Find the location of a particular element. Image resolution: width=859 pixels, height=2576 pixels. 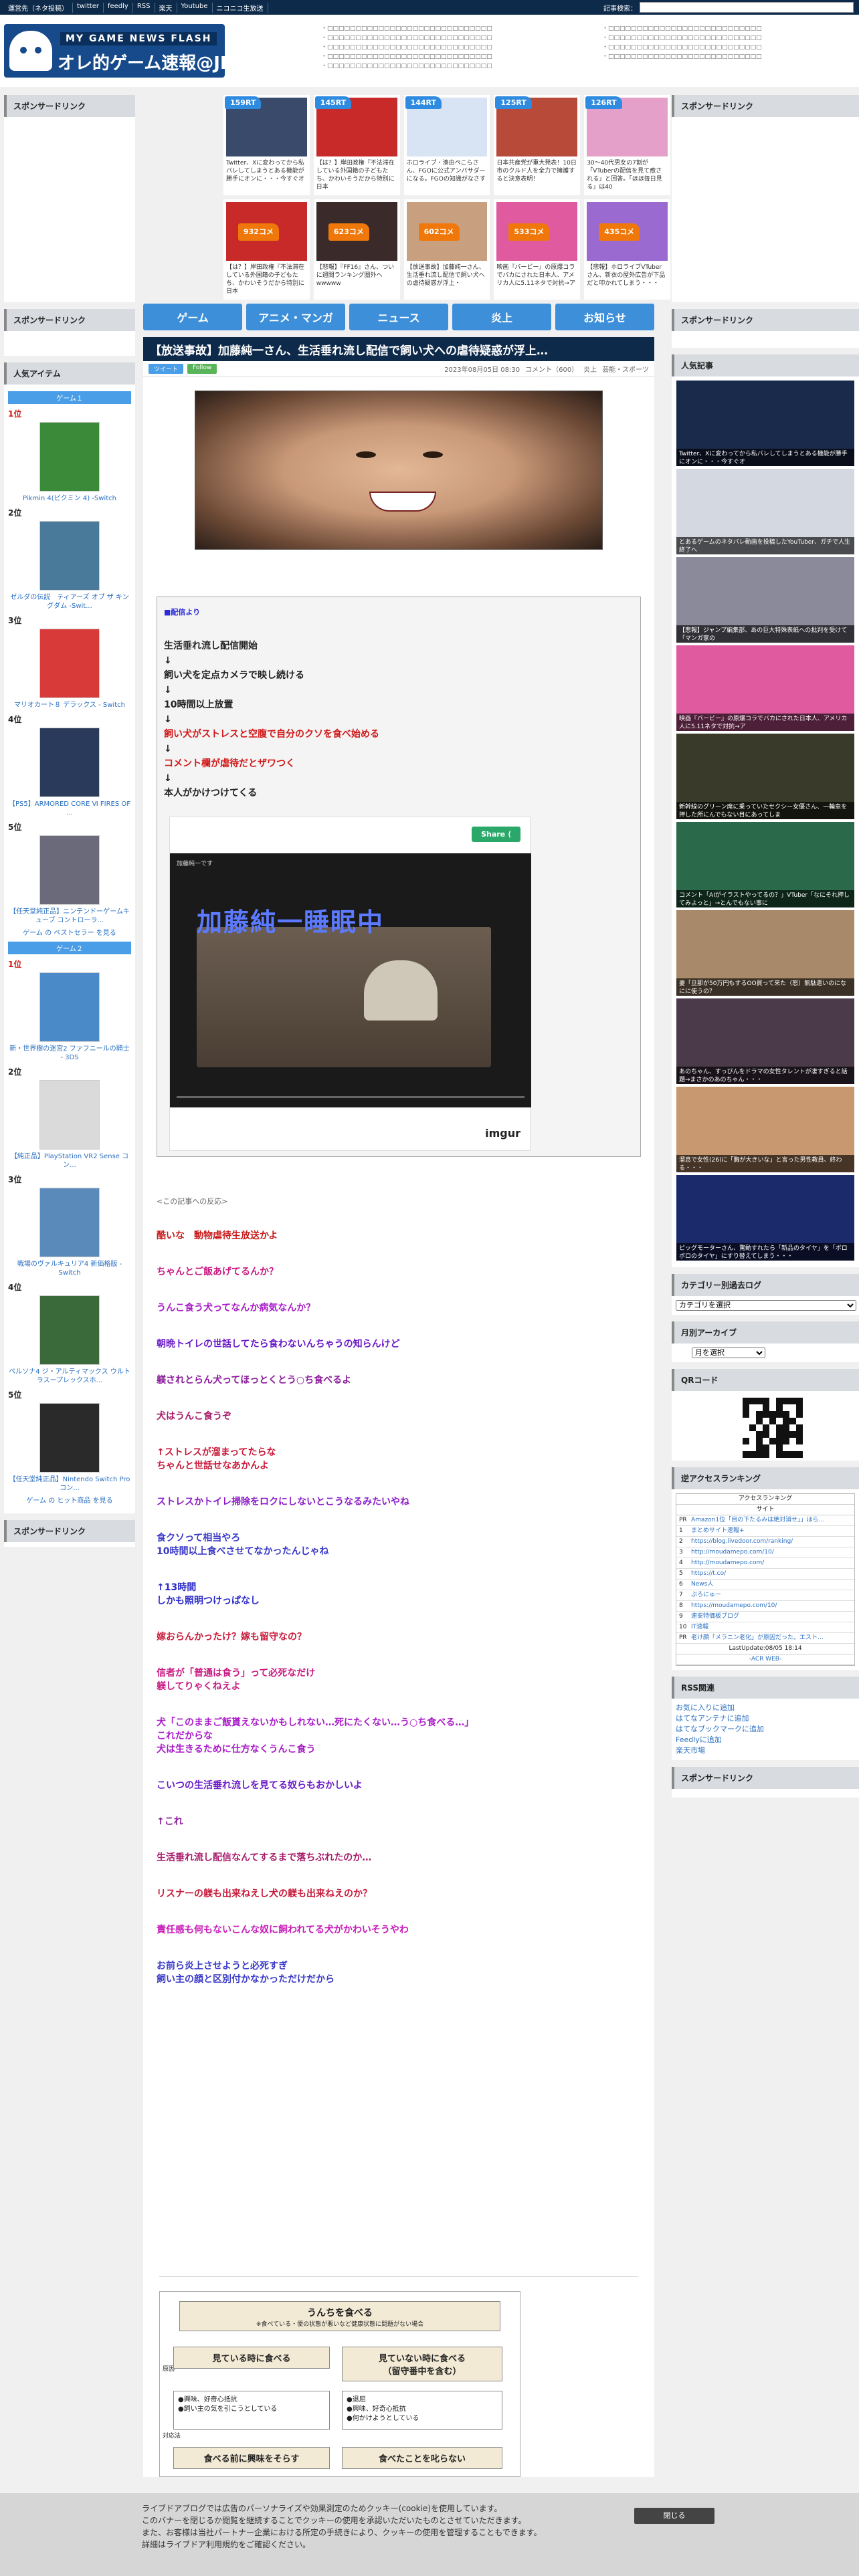

product-title: マリオカート８ デラックス - Switch is located at coordinates (69, 706).